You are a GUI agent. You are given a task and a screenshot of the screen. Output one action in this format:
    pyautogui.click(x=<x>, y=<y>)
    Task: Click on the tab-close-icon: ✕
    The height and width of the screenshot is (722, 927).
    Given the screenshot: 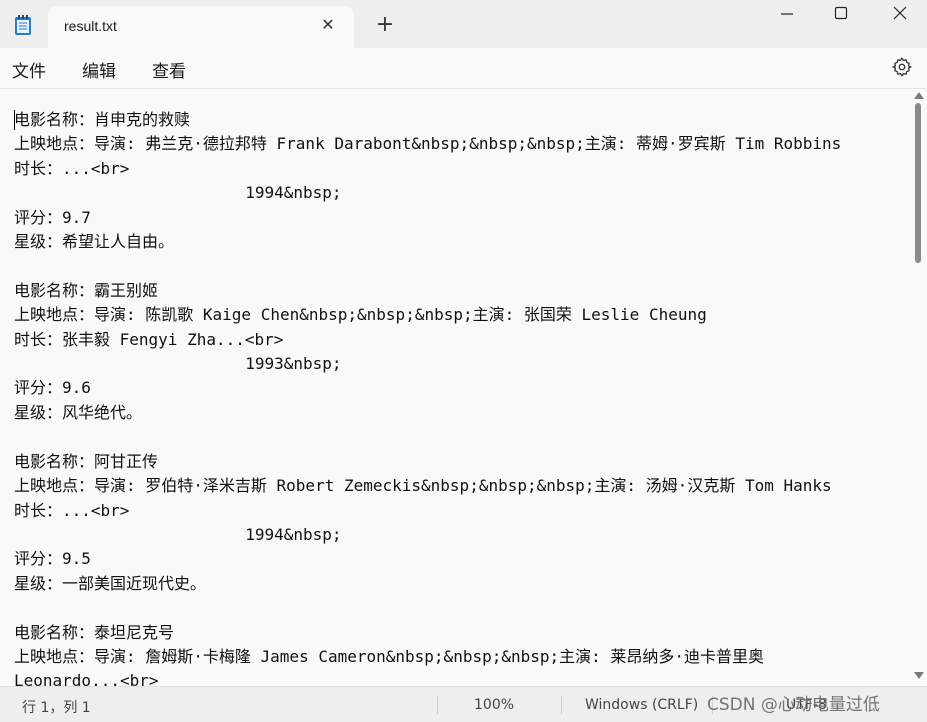 What is the action you would take?
    pyautogui.click(x=328, y=25)
    